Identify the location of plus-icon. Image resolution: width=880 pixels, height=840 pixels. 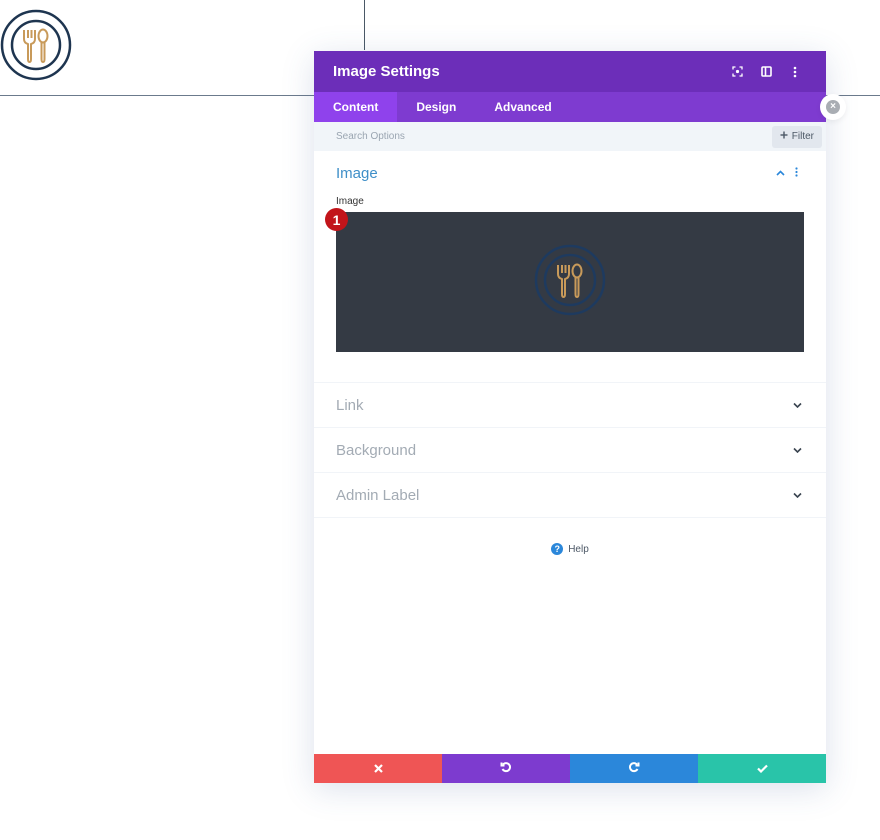
(784, 136).